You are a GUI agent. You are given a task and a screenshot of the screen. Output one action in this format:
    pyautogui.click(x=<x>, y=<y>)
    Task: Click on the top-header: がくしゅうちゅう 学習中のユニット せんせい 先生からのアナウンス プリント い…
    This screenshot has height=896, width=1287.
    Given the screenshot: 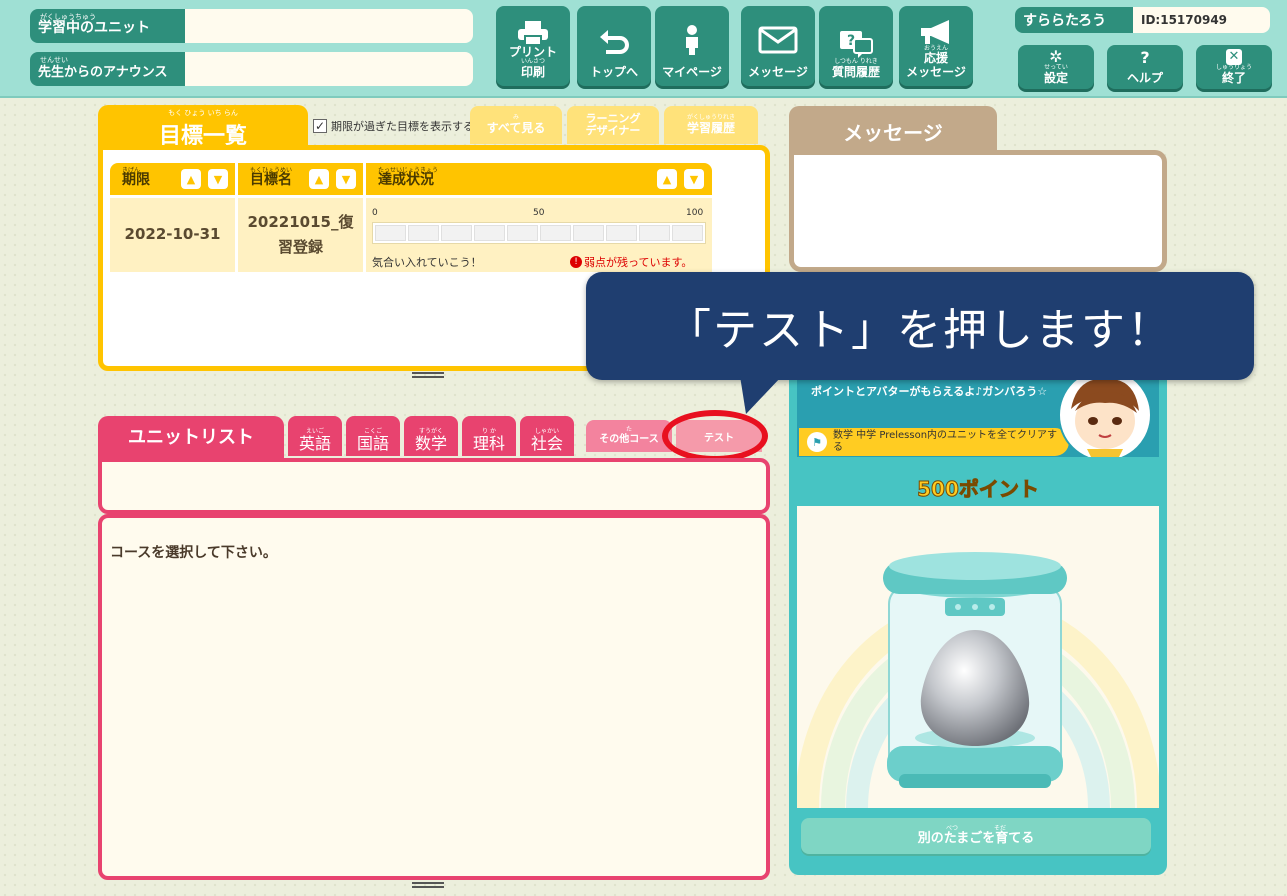 What is the action you would take?
    pyautogui.click(x=643, y=49)
    